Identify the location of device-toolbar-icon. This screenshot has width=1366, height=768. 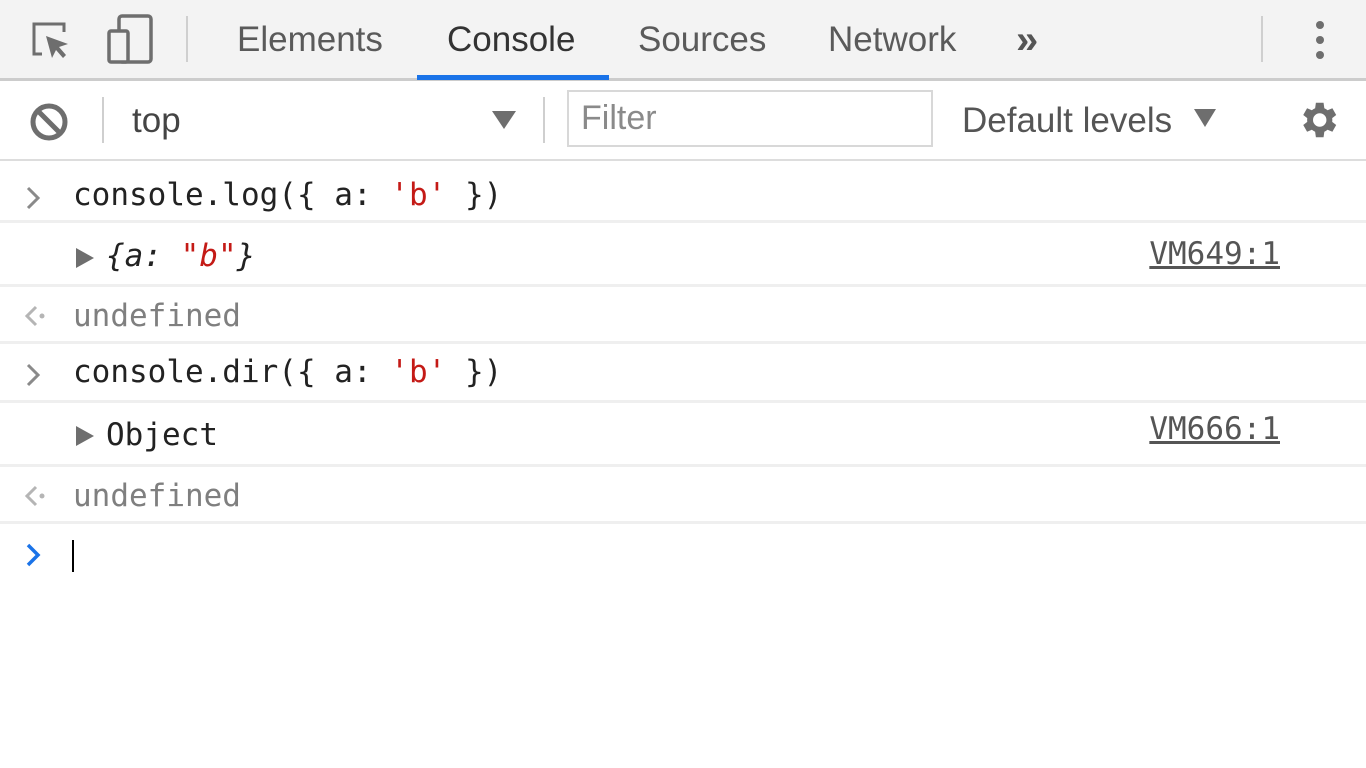
(131, 39).